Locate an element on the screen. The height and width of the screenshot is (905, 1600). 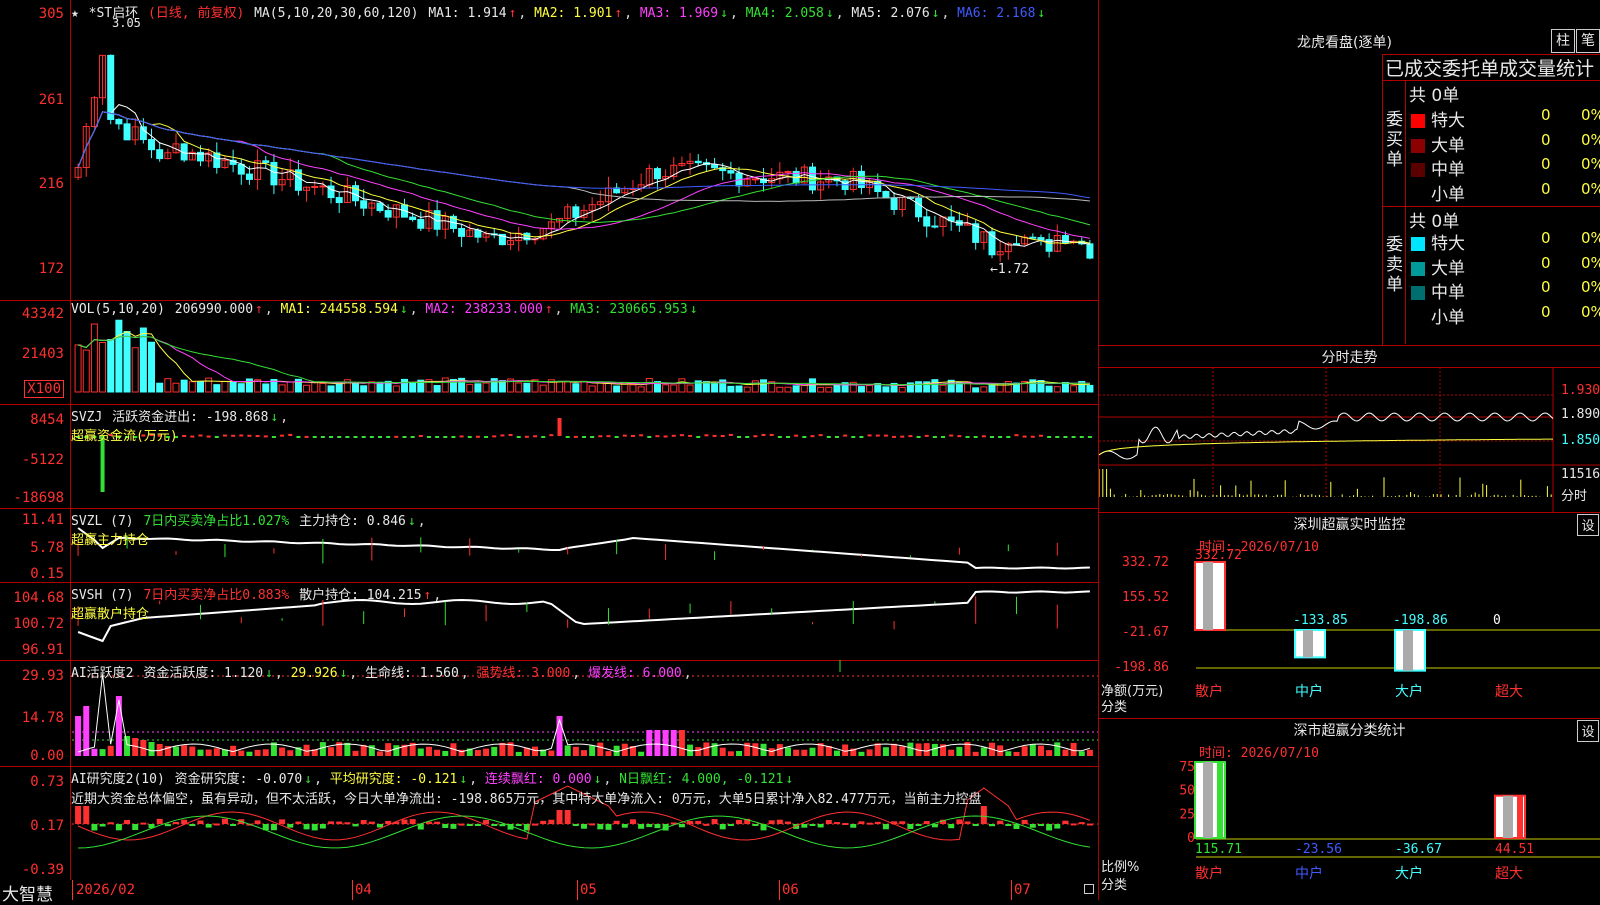
svzj-legend: SVZJ 活跃资金进出: -198.868 ↓, 超赢资金流(万元) is located at coordinates (180, 427).